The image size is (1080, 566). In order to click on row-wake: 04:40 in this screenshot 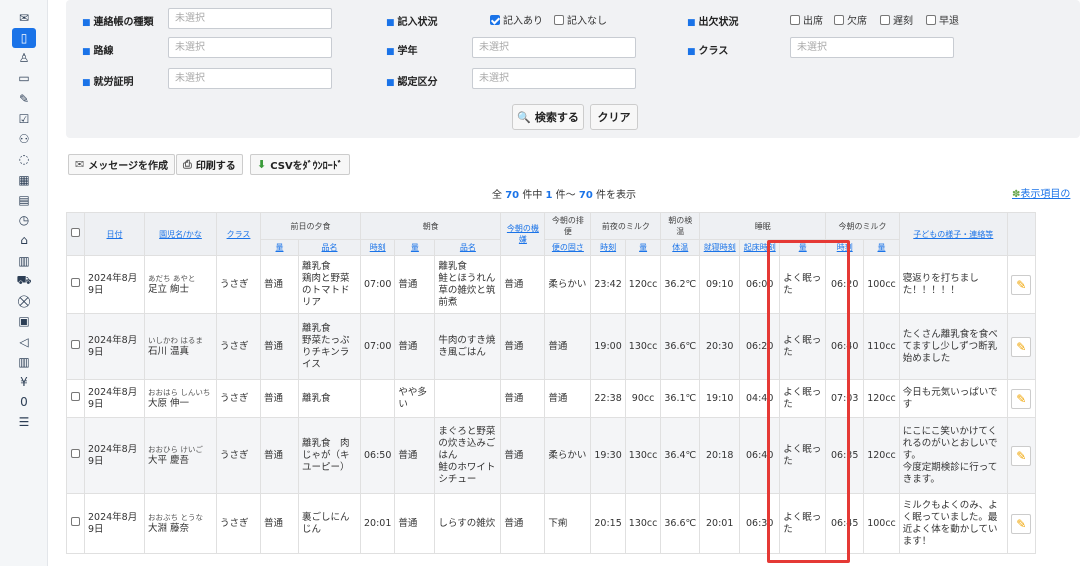, I will do `click(760, 398)`.